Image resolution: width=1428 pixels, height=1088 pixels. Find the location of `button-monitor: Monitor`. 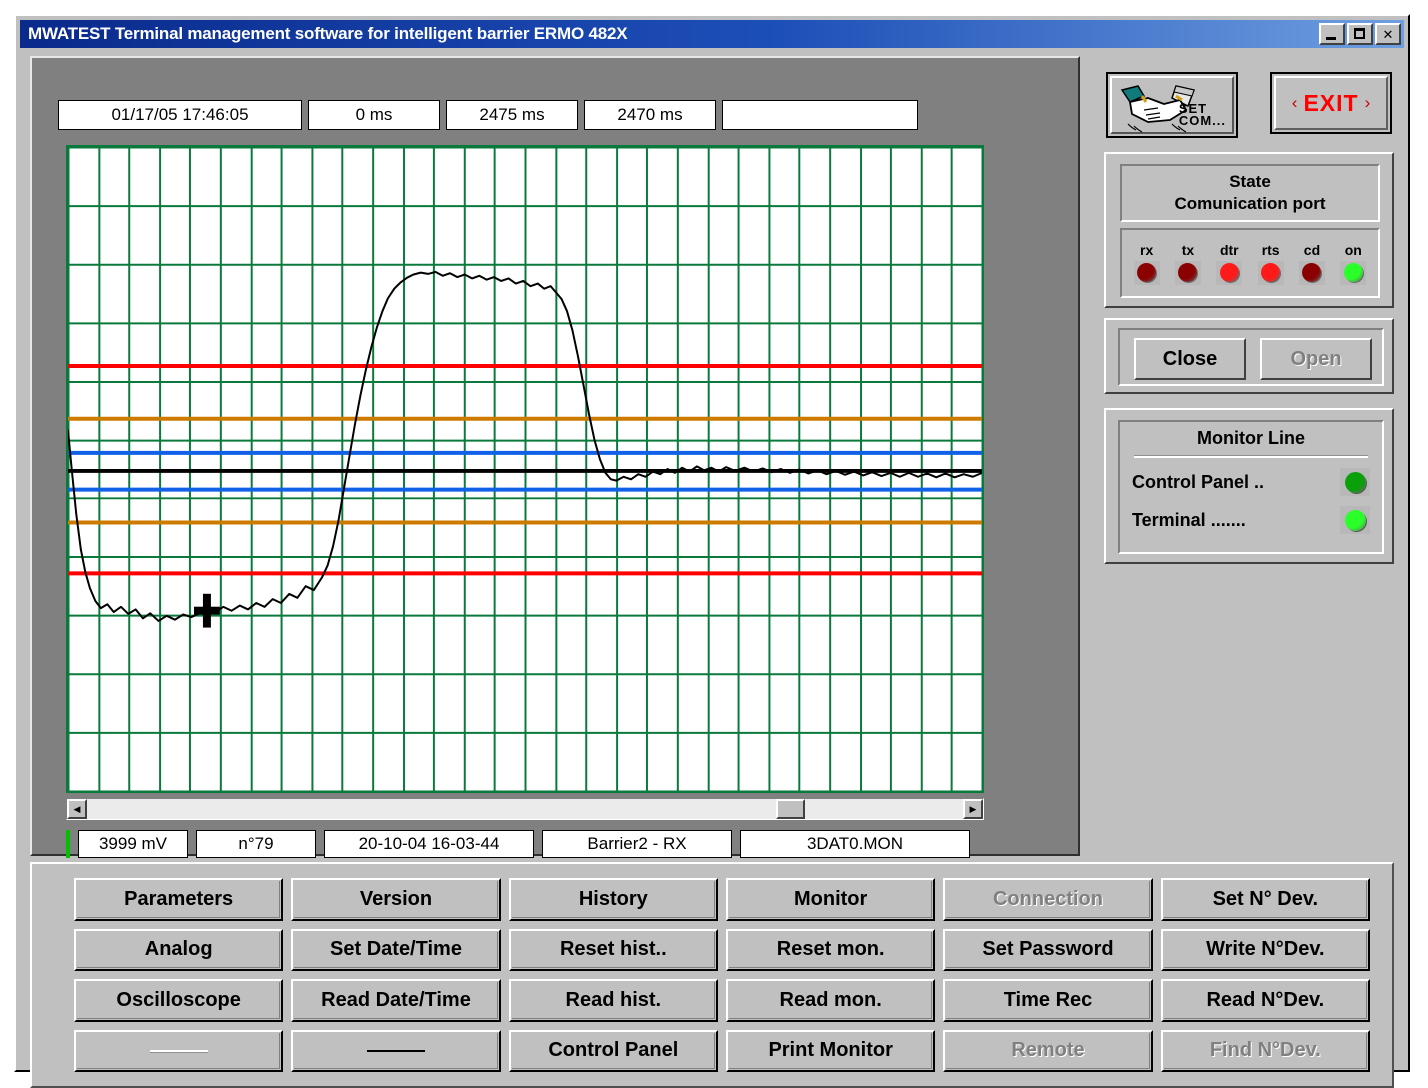

button-monitor: Monitor is located at coordinates (830, 899).